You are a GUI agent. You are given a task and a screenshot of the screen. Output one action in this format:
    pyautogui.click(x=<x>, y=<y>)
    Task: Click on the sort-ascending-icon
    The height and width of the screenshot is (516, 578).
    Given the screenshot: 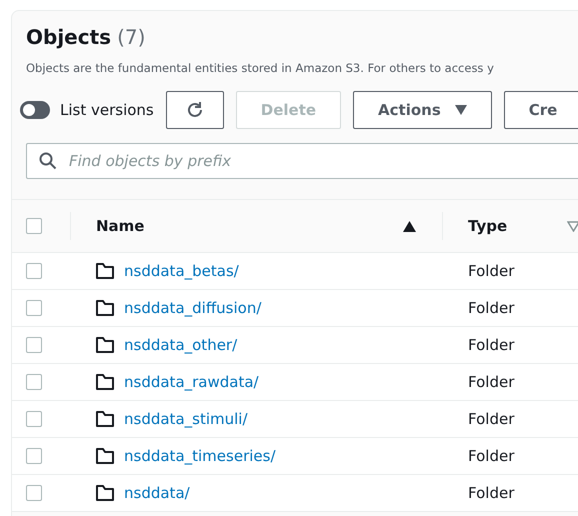 What is the action you would take?
    pyautogui.click(x=409, y=226)
    